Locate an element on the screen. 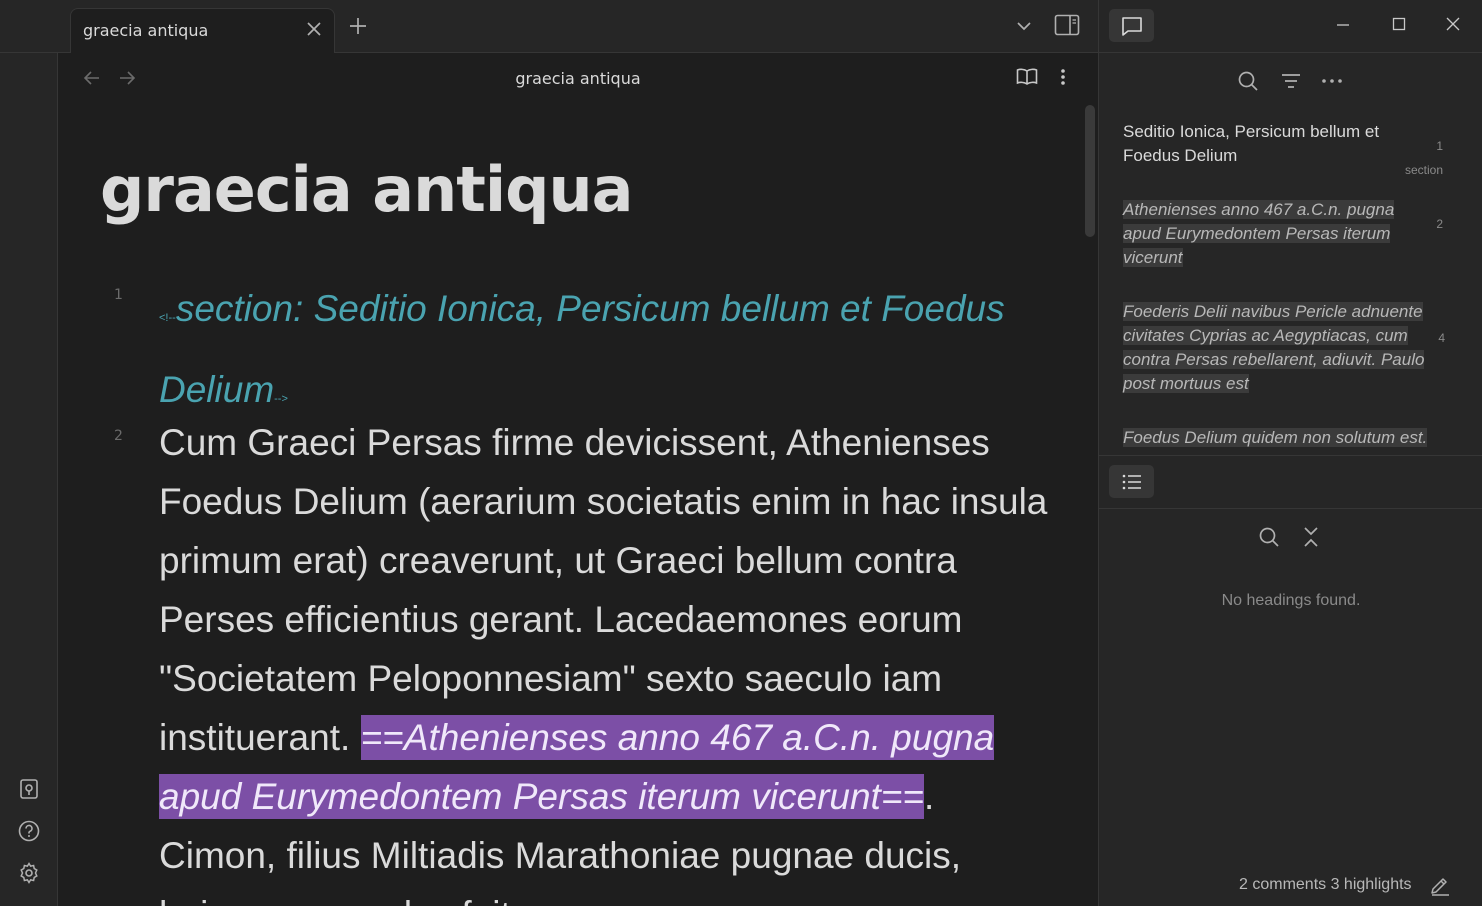 The height and width of the screenshot is (906, 1482). outline-tab-icon is located at coordinates (1131, 481).